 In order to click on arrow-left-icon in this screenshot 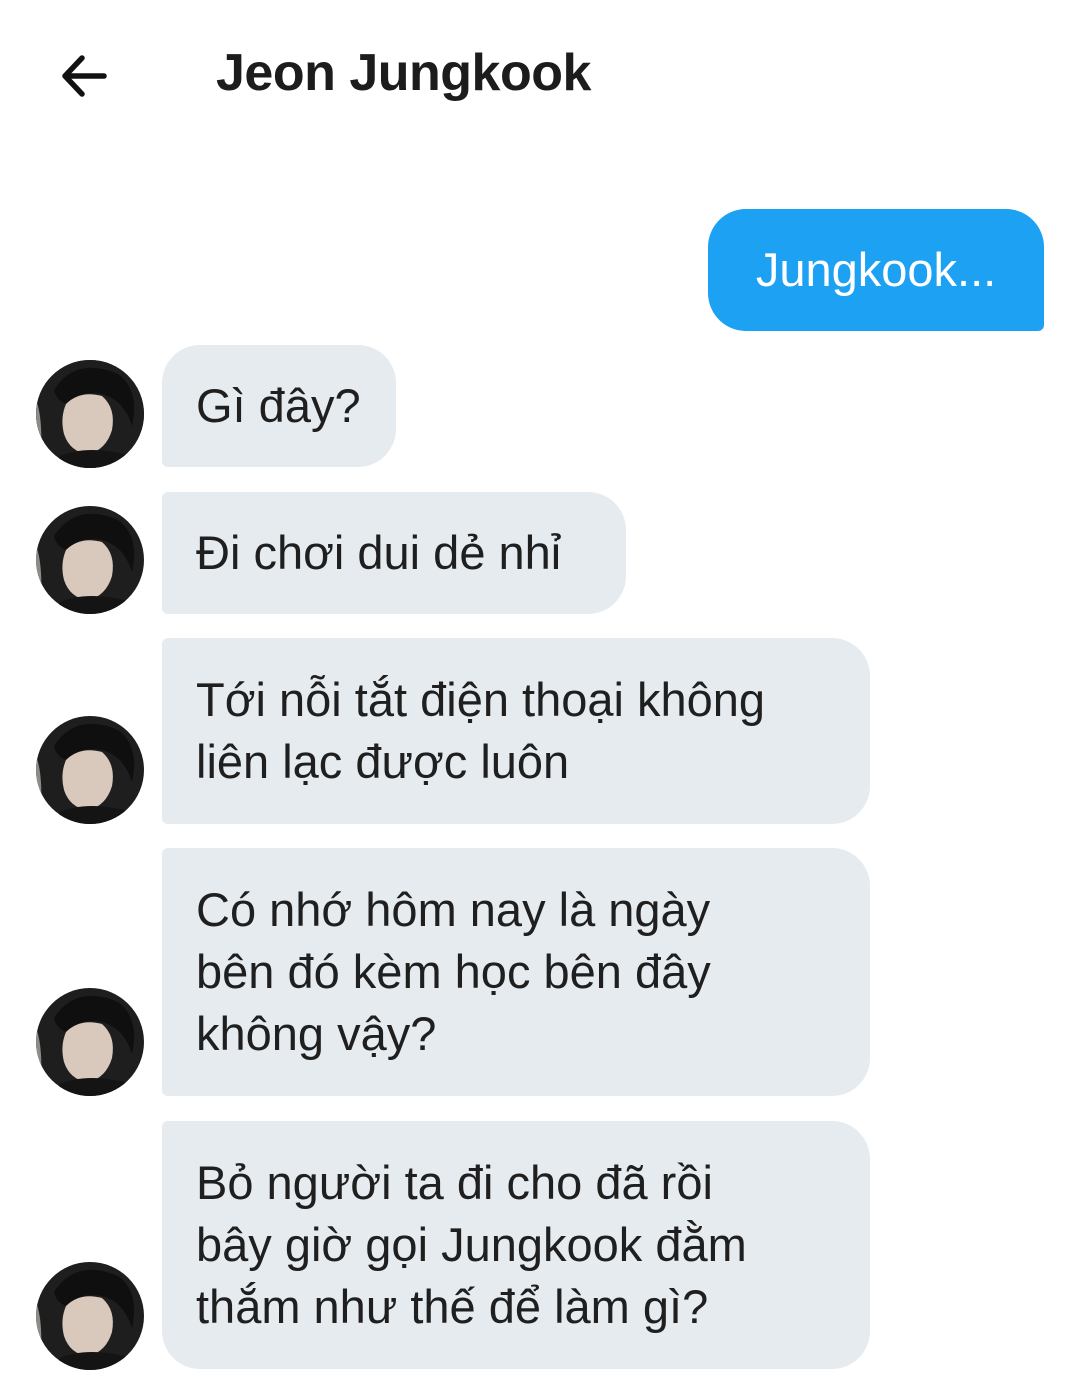, I will do `click(84, 76)`.